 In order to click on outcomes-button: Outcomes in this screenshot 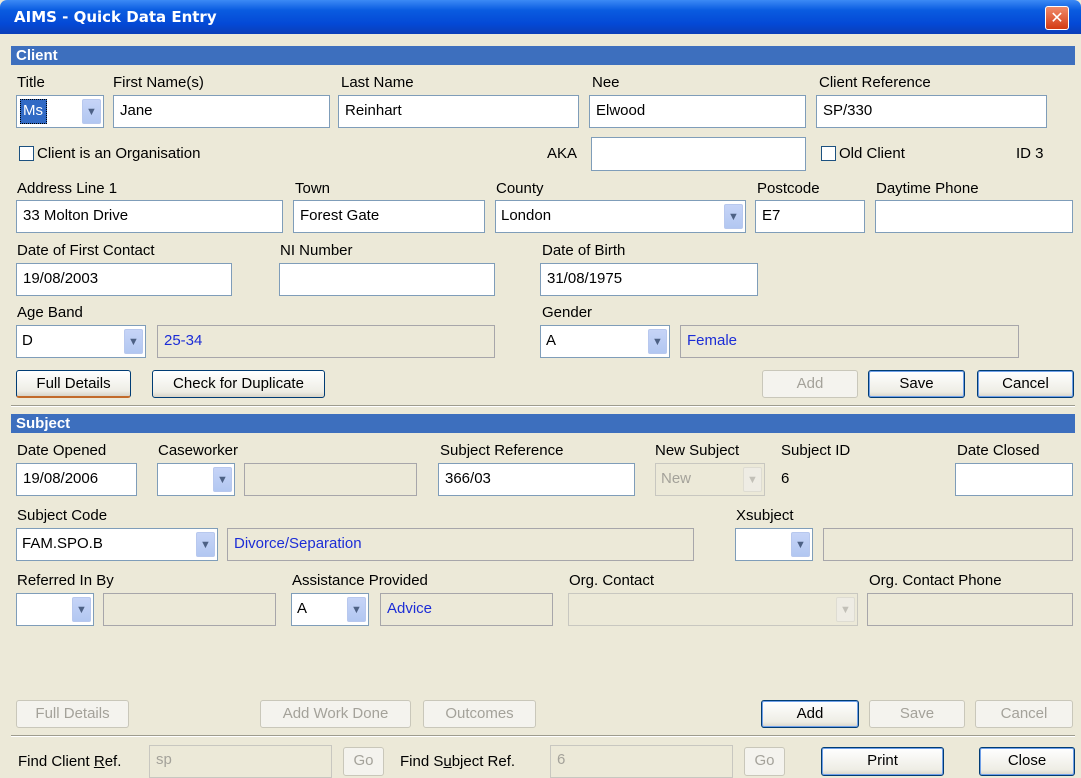, I will do `click(479, 714)`.